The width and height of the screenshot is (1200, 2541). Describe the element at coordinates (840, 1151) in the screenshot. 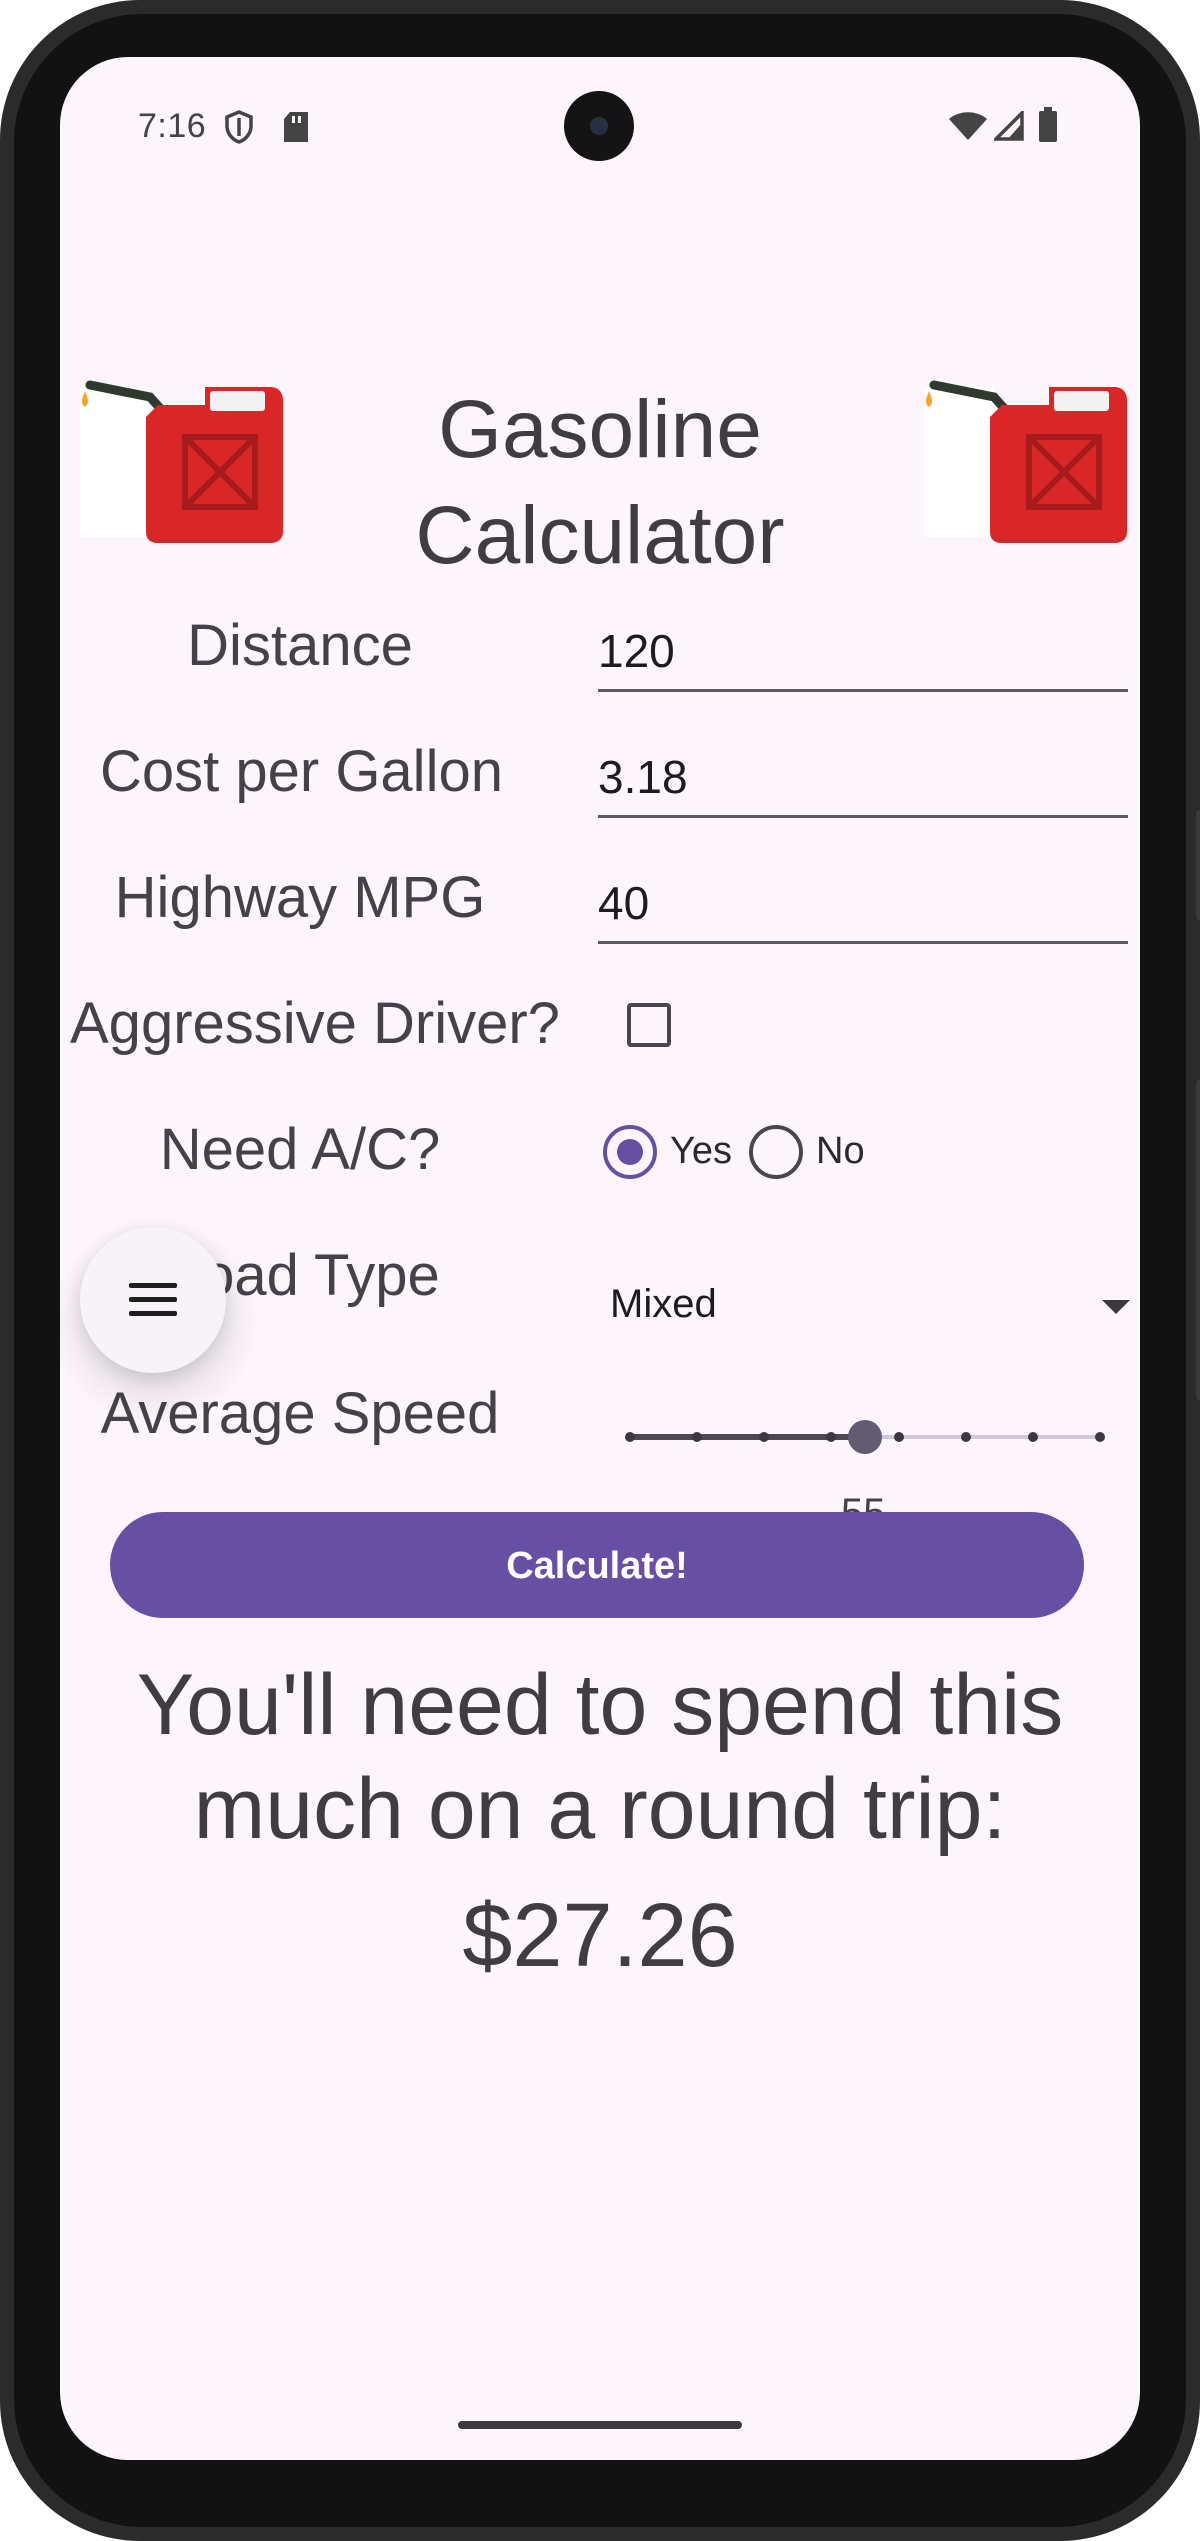

I see `ac-no-label: No` at that location.